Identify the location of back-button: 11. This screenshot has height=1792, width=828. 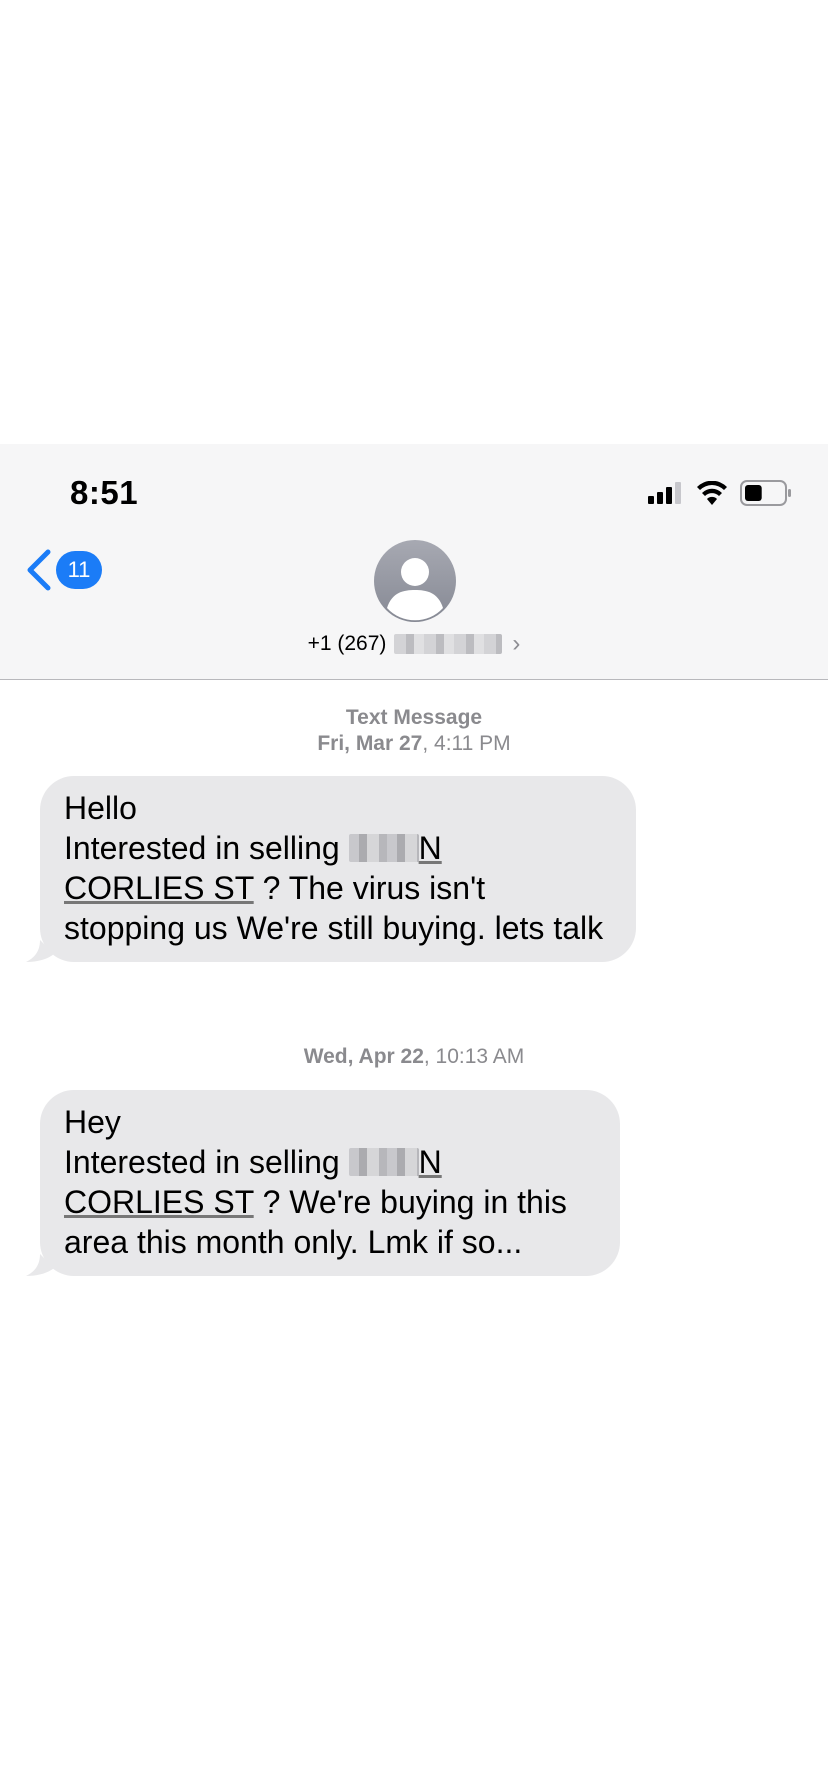
(63, 570).